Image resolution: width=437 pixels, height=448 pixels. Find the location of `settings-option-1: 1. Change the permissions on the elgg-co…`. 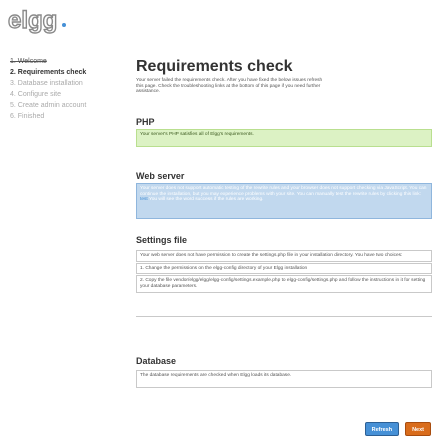

settings-option-1: 1. Change the permissions on the elgg-co… is located at coordinates (284, 268).